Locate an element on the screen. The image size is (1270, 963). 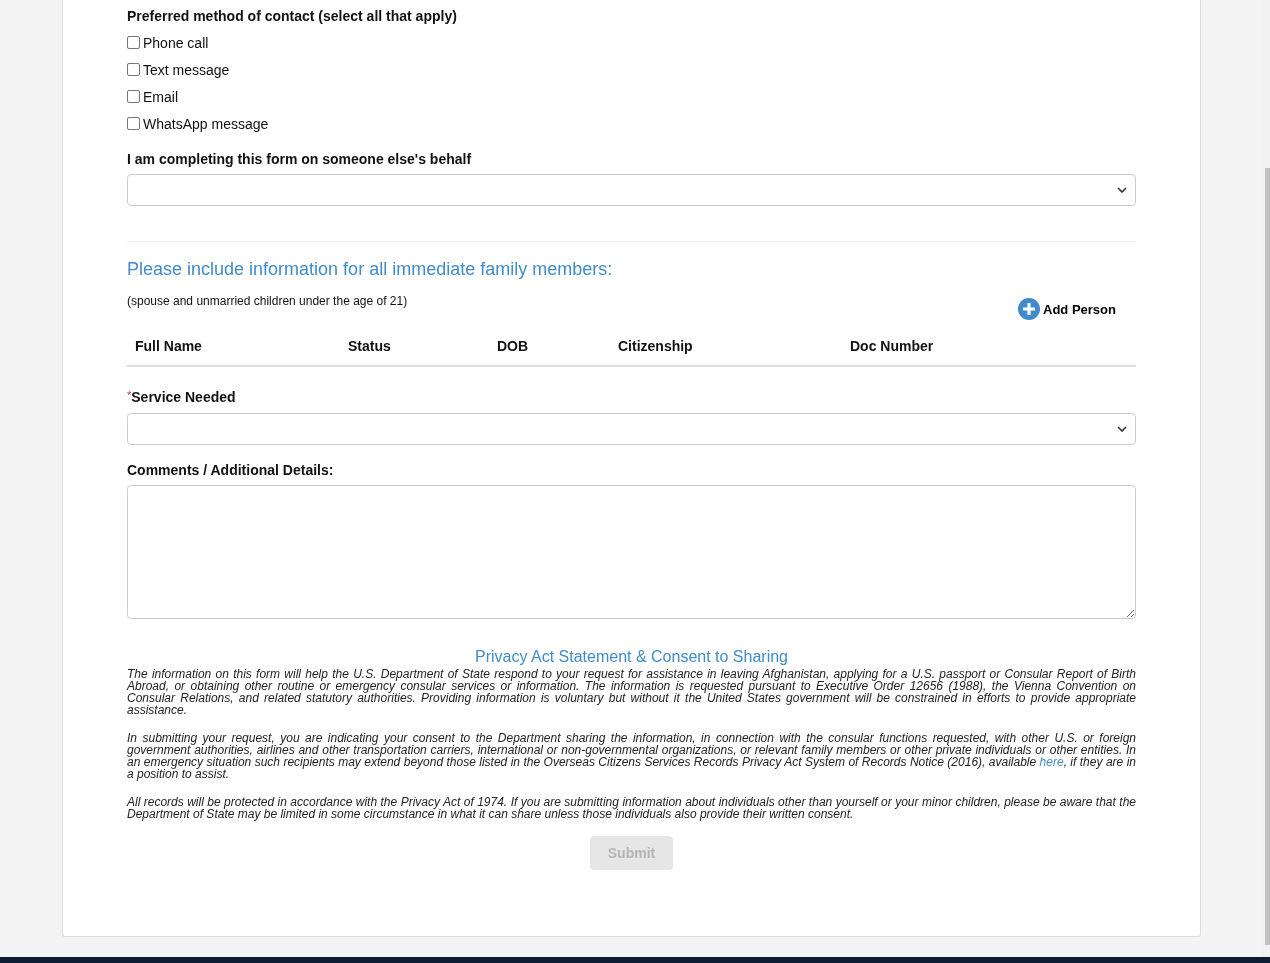
contact-label: Preferred method of contact (select all that apply) is located at coordinates (292, 16).